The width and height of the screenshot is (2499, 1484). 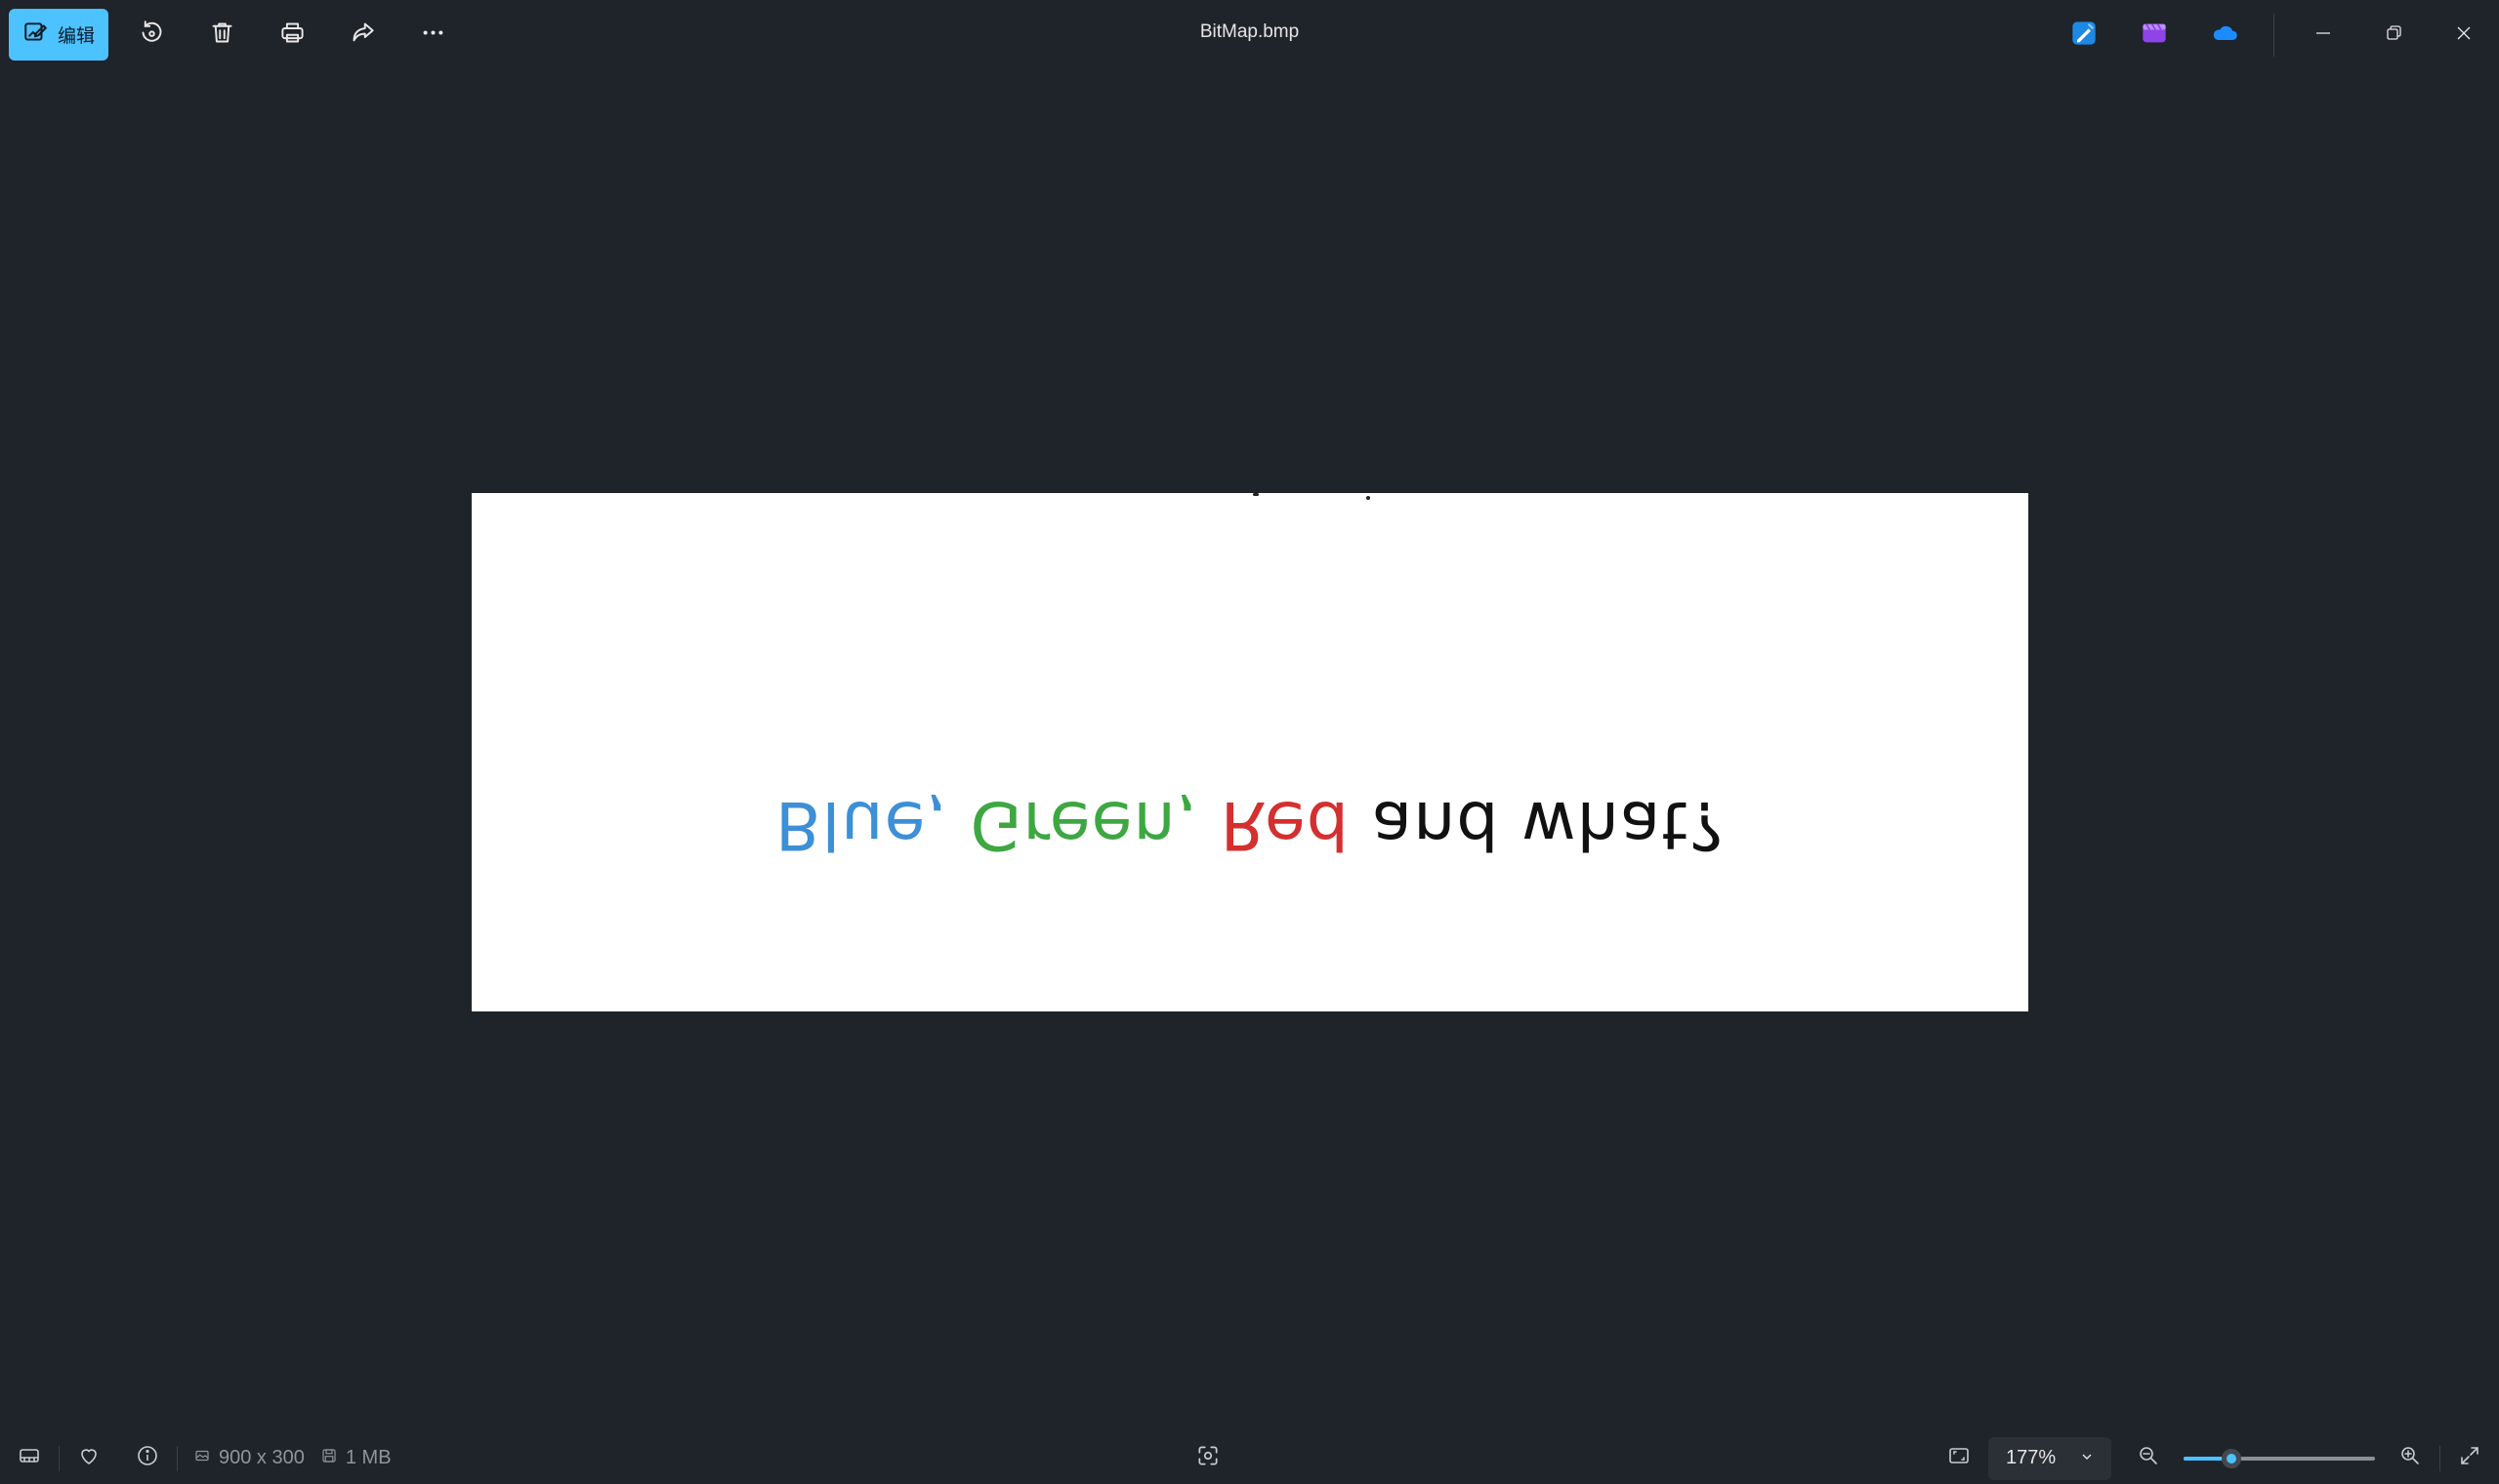 I want to click on visual-search-icon, so click(x=1208, y=1458).